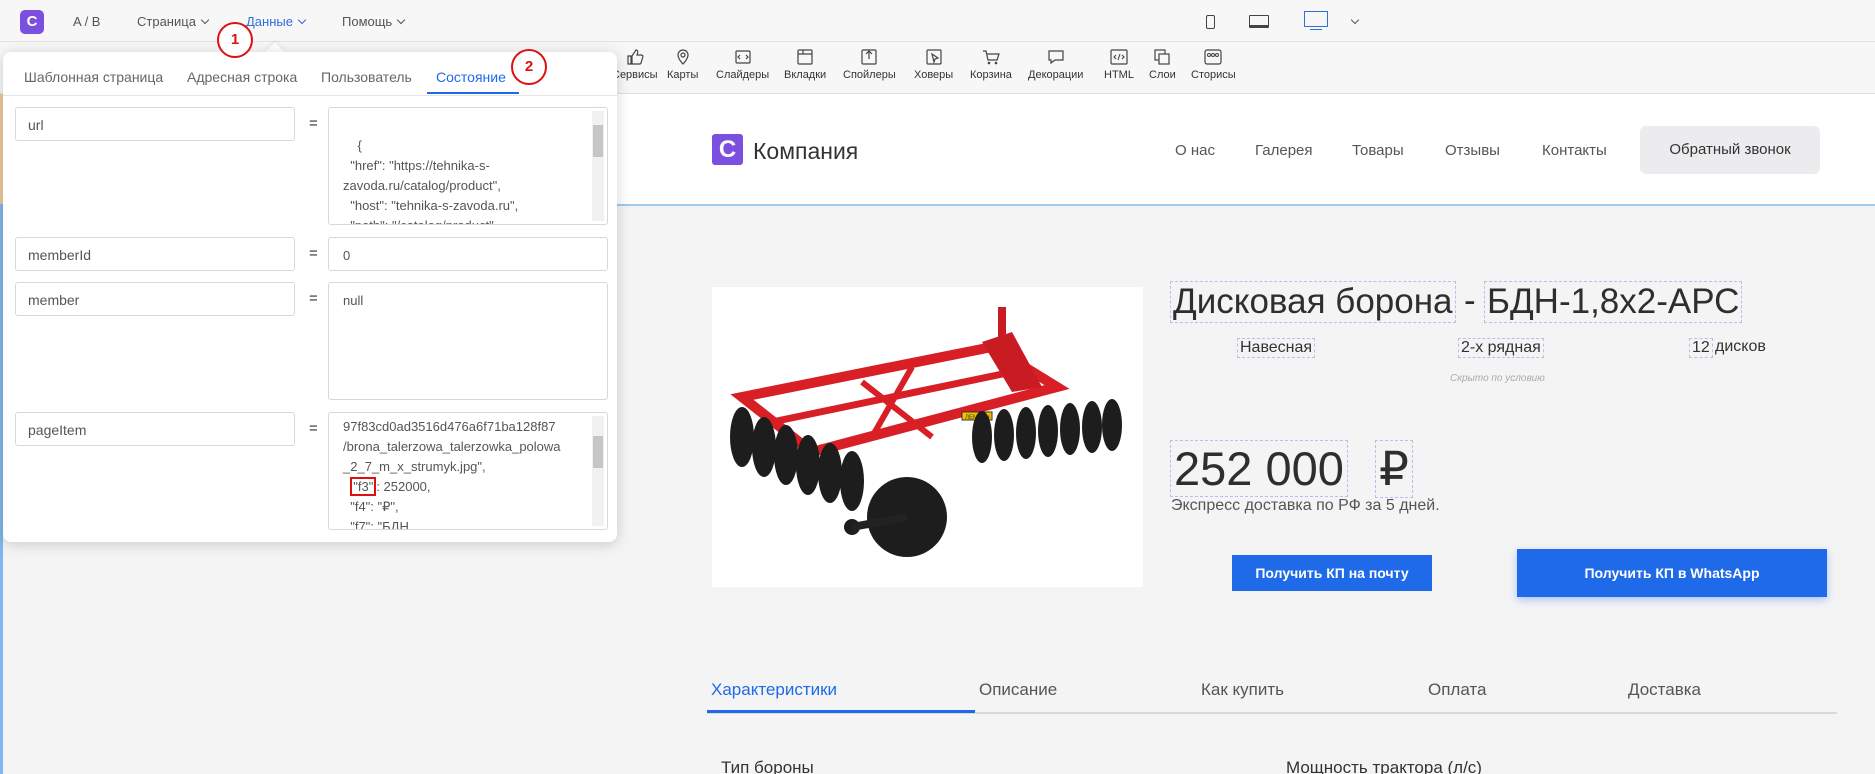  What do you see at coordinates (1730, 150) in the screenshot?
I see `callback-button: Обратный звонок` at bounding box center [1730, 150].